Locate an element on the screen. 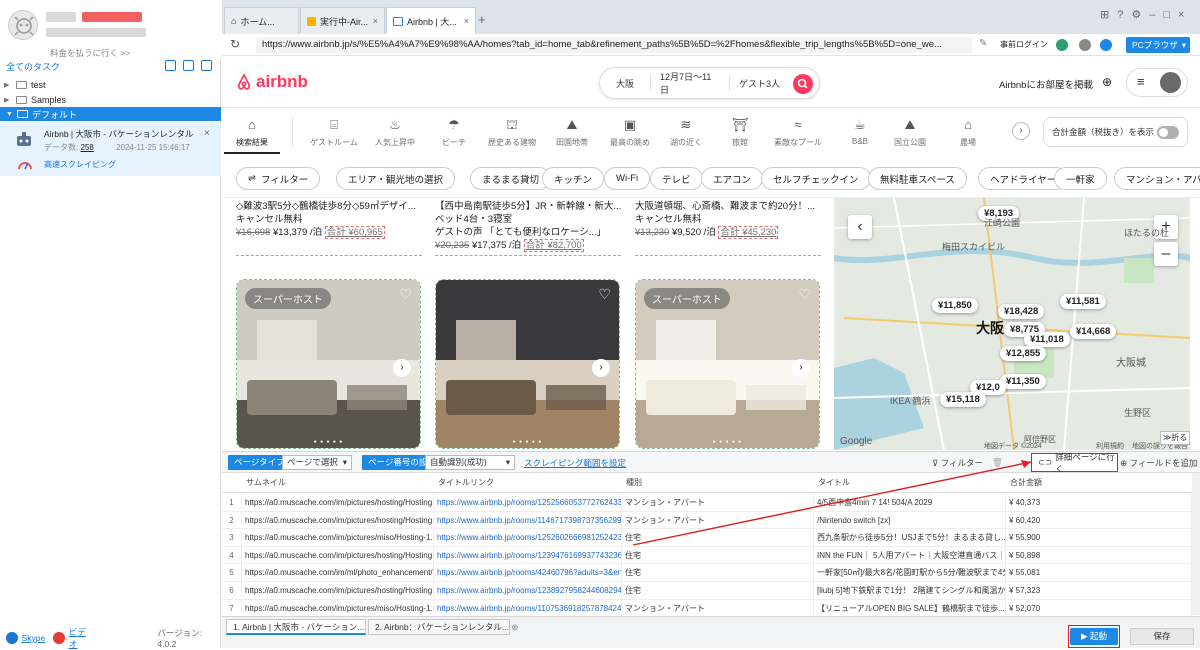 The height and width of the screenshot is (650, 1200). table-cell: ¥ 55,081 is located at coordinates (1099, 573).